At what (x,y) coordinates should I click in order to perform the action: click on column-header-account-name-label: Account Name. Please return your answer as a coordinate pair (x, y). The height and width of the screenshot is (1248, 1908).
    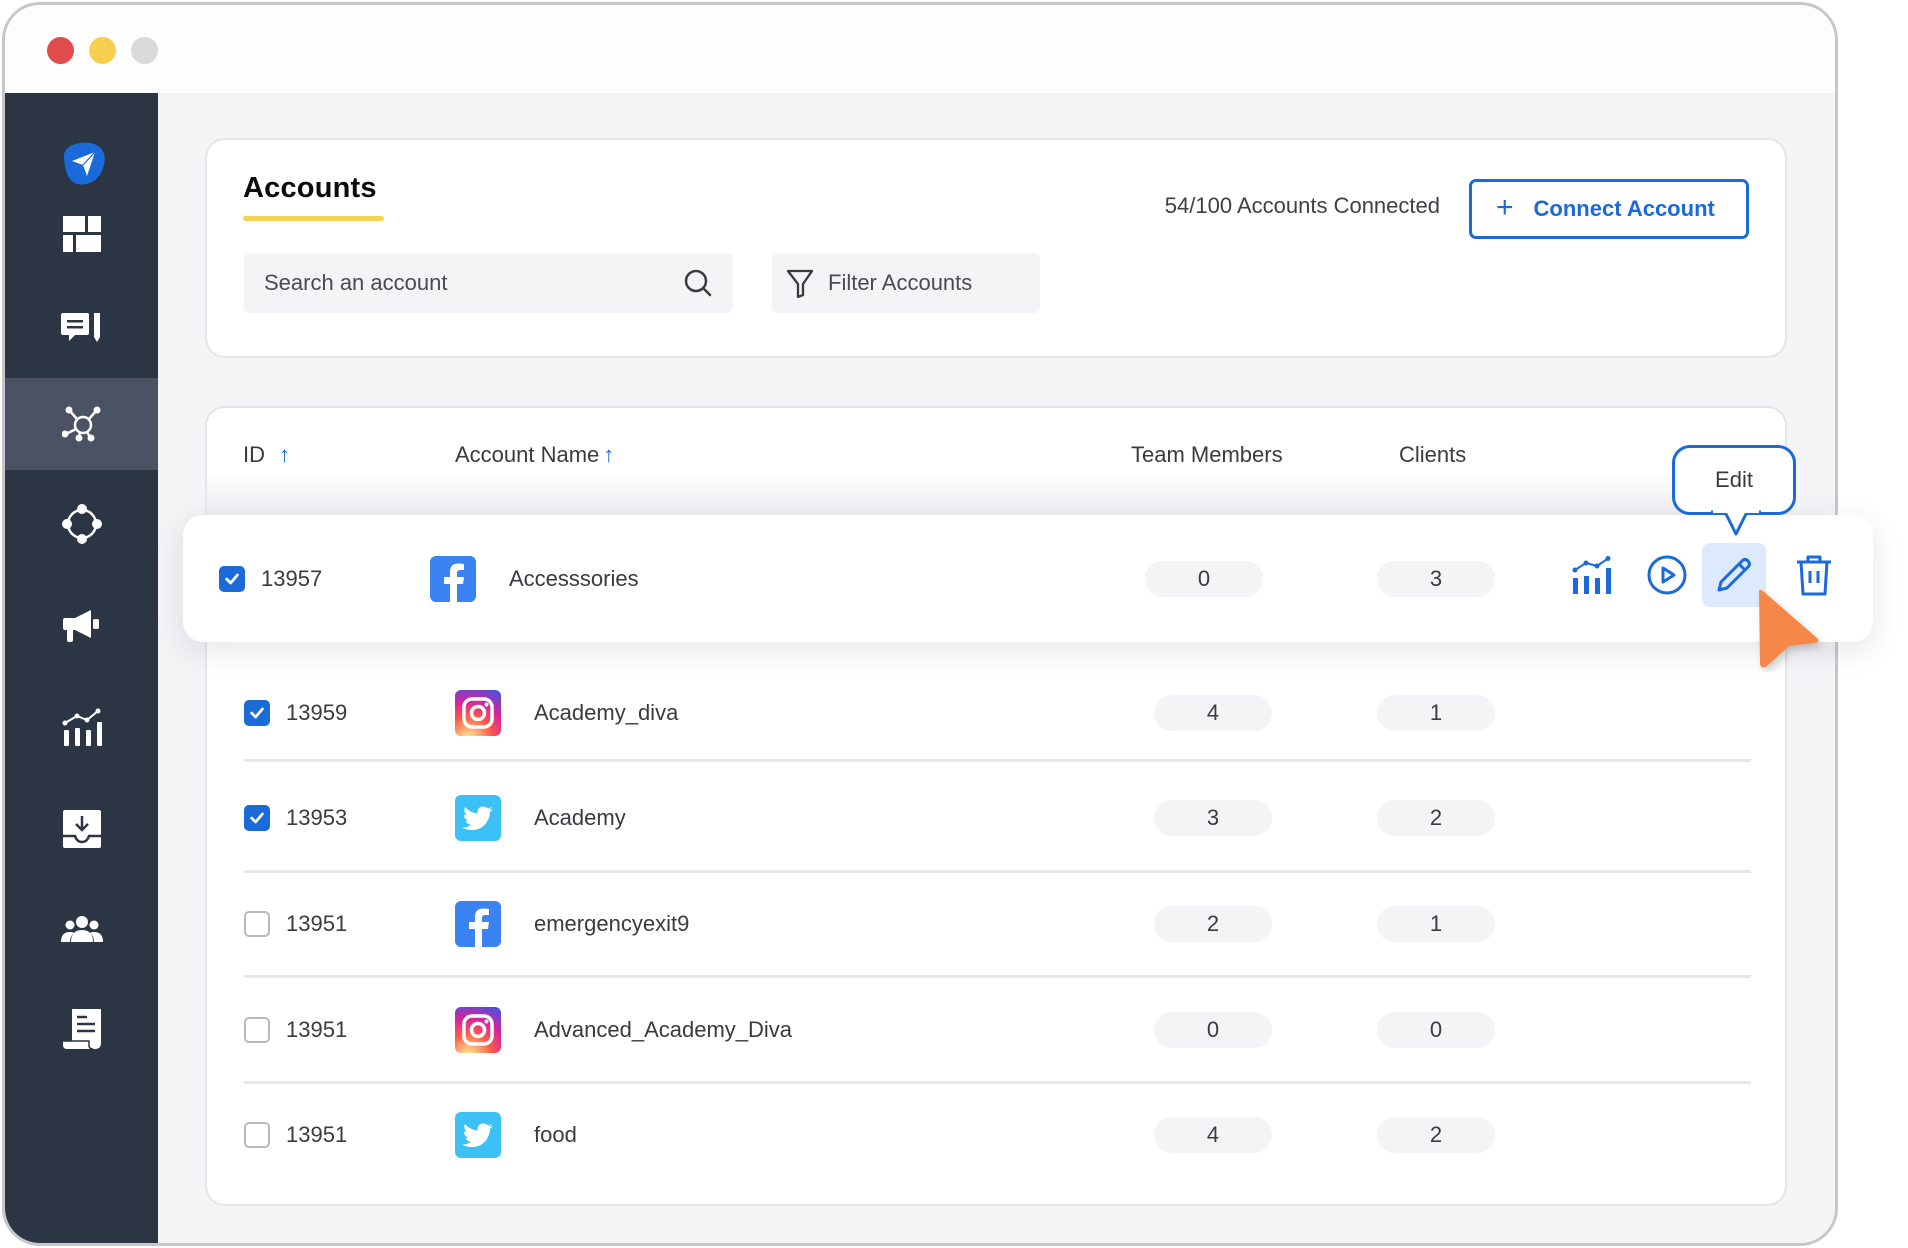
    Looking at the image, I should click on (527, 454).